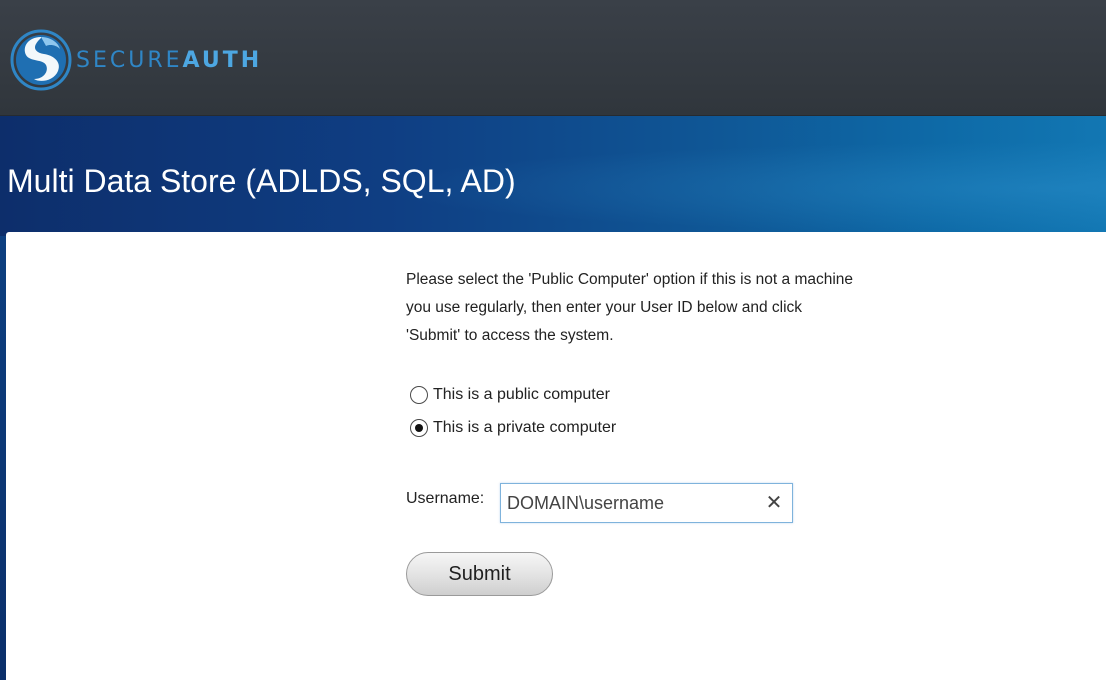 This screenshot has height=680, width=1106. What do you see at coordinates (169, 60) in the screenshot?
I see `brand-name: SECUREAUTH` at bounding box center [169, 60].